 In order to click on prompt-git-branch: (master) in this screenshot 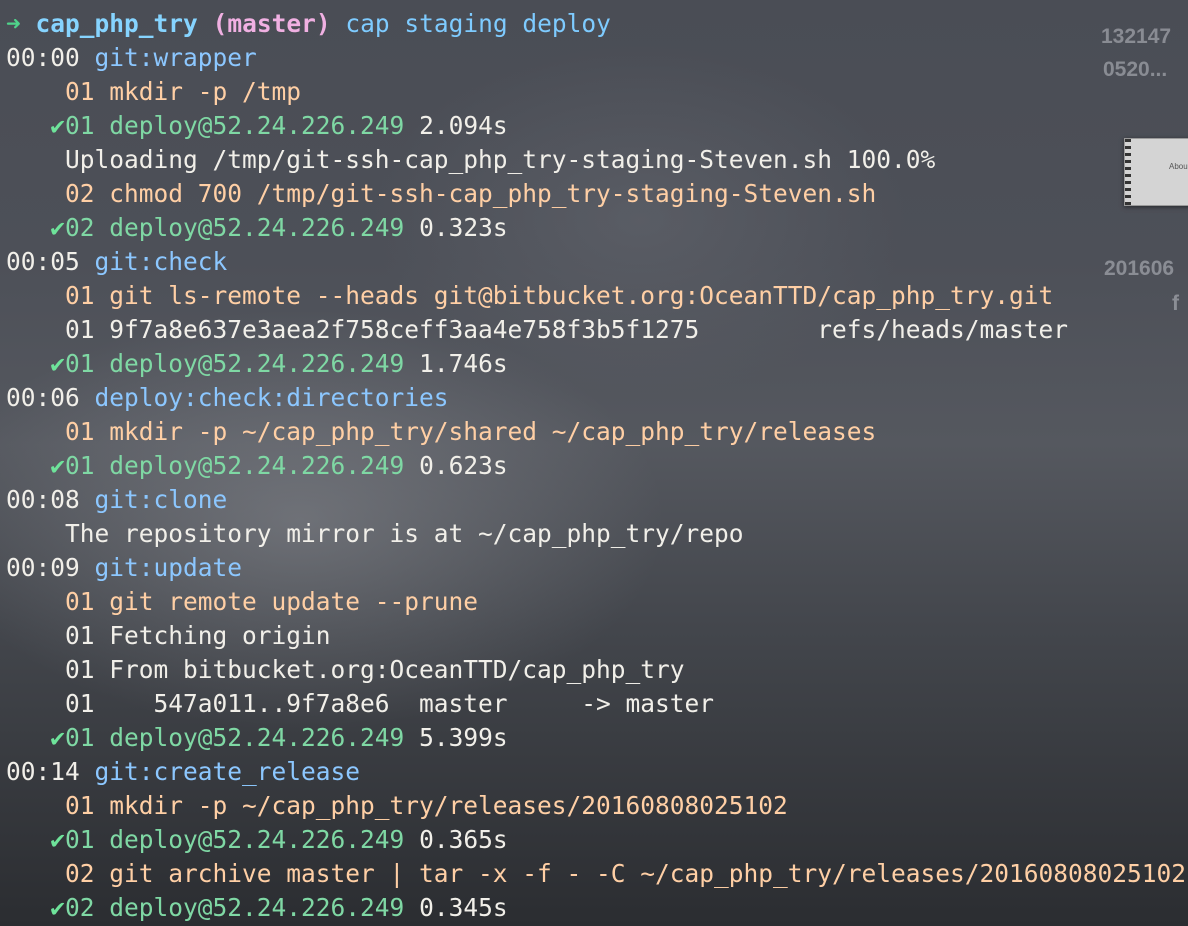, I will do `click(271, 23)`.